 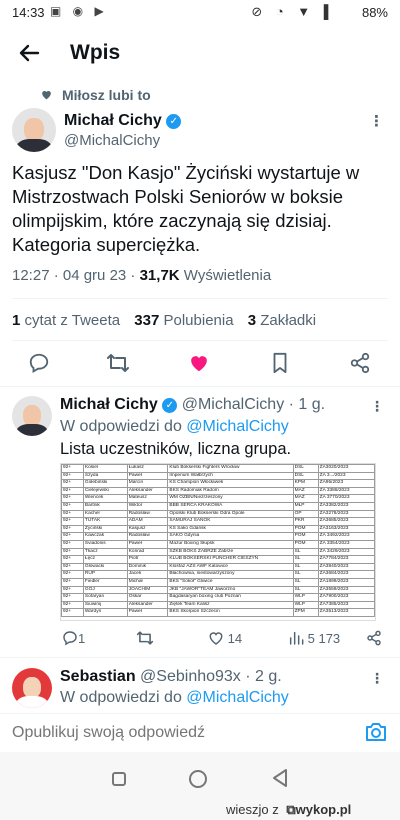 I want to click on table-cell: Kasjusz, so click(x=147, y=529).